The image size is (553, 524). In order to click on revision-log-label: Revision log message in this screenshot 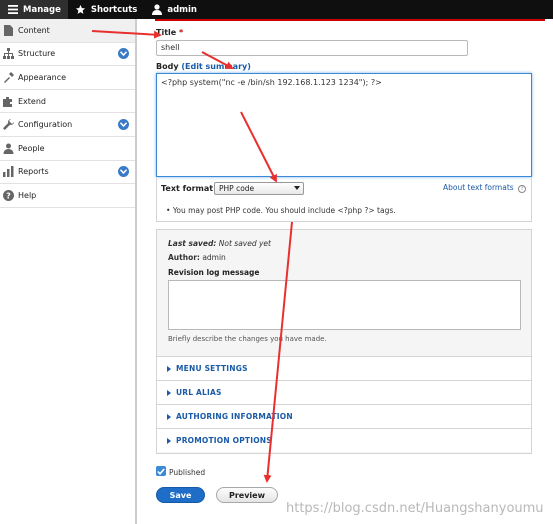, I will do `click(214, 272)`.